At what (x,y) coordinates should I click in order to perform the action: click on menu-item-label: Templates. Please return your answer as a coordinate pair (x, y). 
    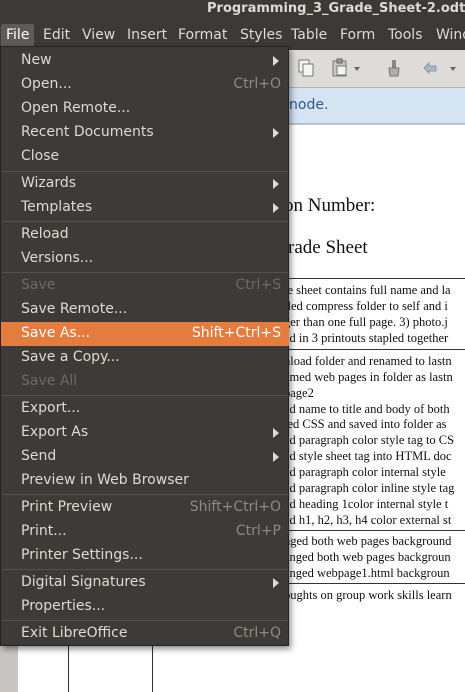
    Looking at the image, I should click on (57, 207).